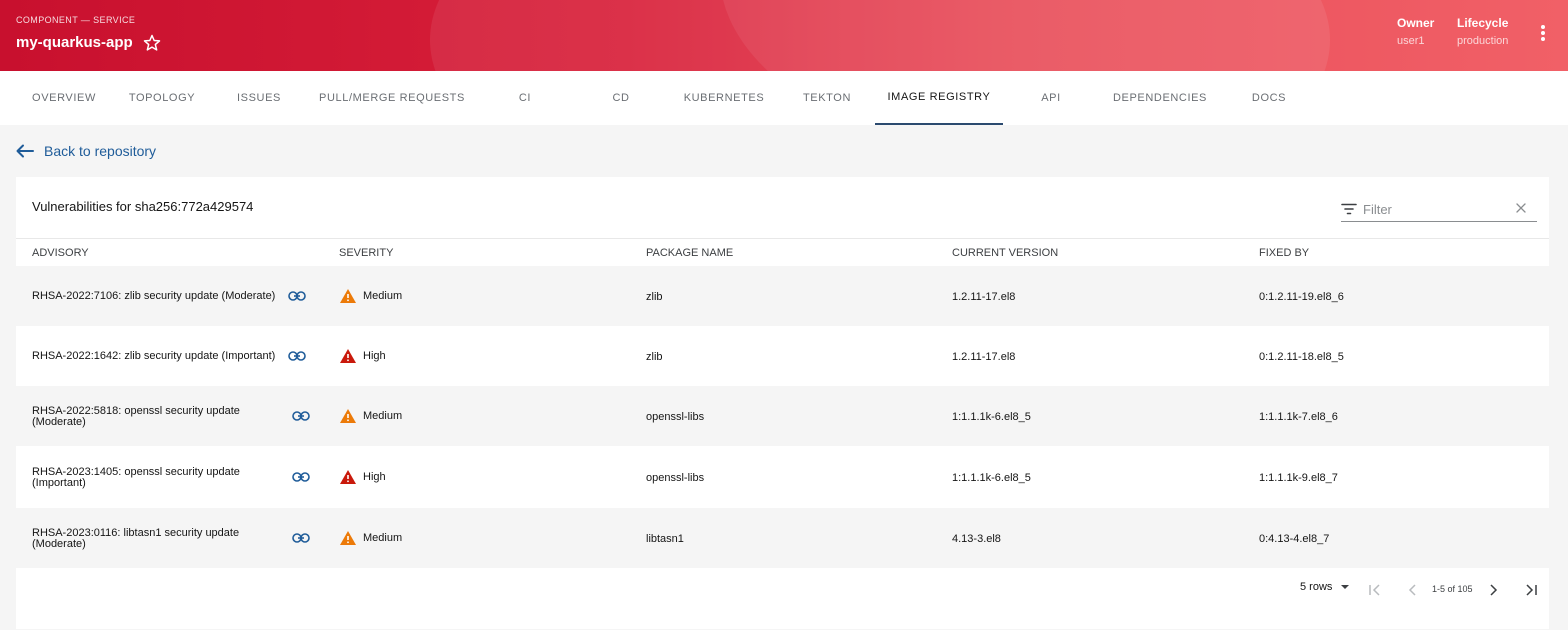 The height and width of the screenshot is (630, 1568). What do you see at coordinates (1415, 31) in the screenshot?
I see `owner-info: Owner user1` at bounding box center [1415, 31].